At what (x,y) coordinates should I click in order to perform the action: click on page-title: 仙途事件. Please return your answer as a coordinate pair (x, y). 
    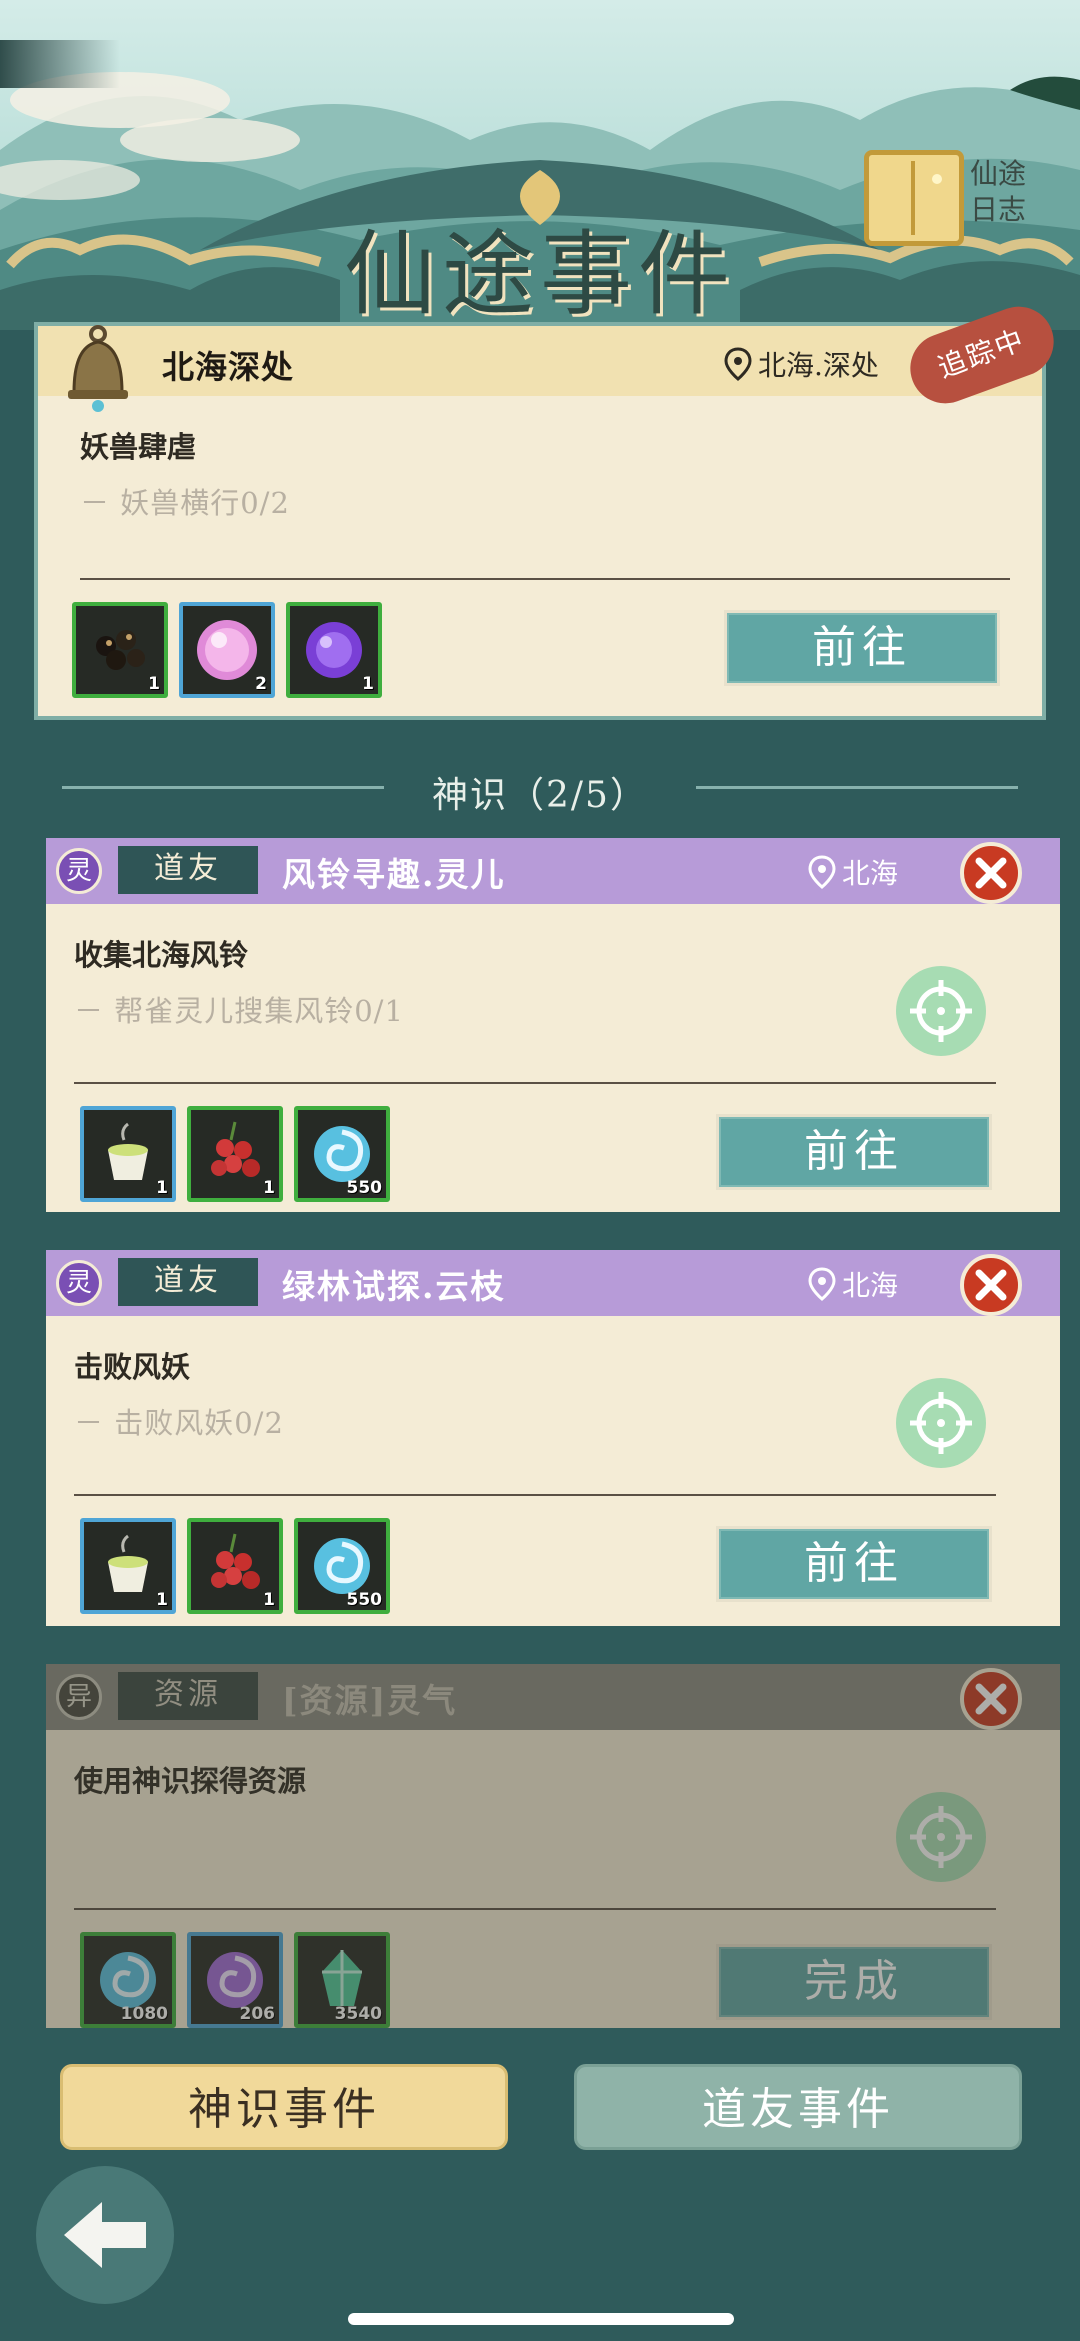
    Looking at the image, I should click on (539, 274).